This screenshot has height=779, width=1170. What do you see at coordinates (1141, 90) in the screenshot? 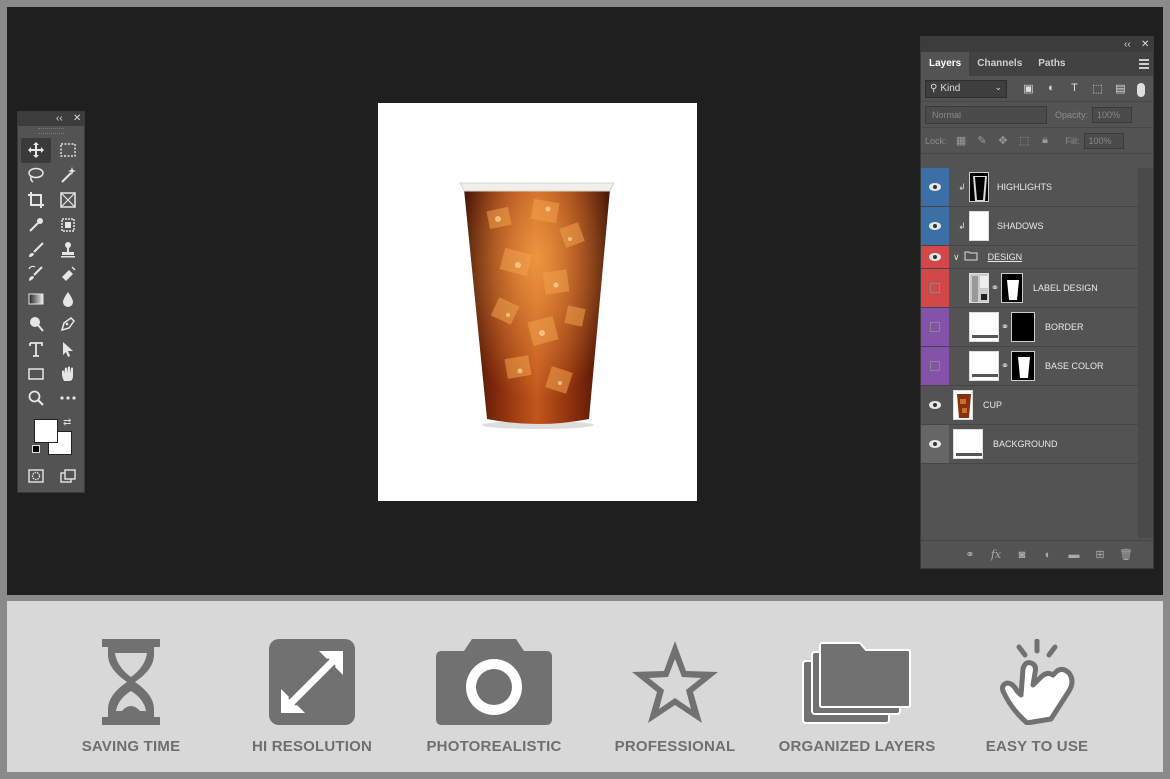
I see `filter-toggle` at bounding box center [1141, 90].